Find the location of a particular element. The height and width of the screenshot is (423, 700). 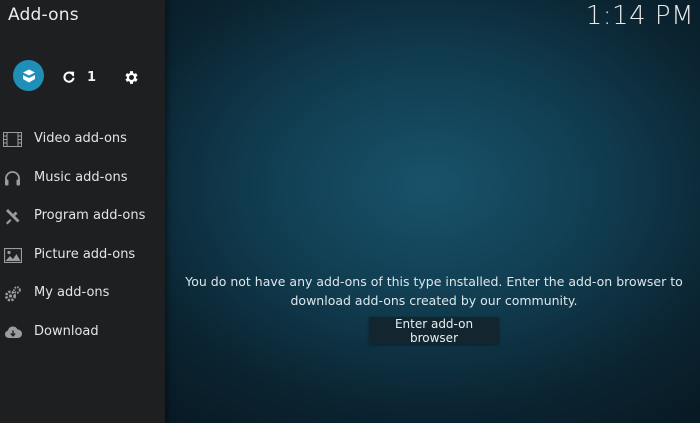

addon-browser-button is located at coordinates (28, 75).